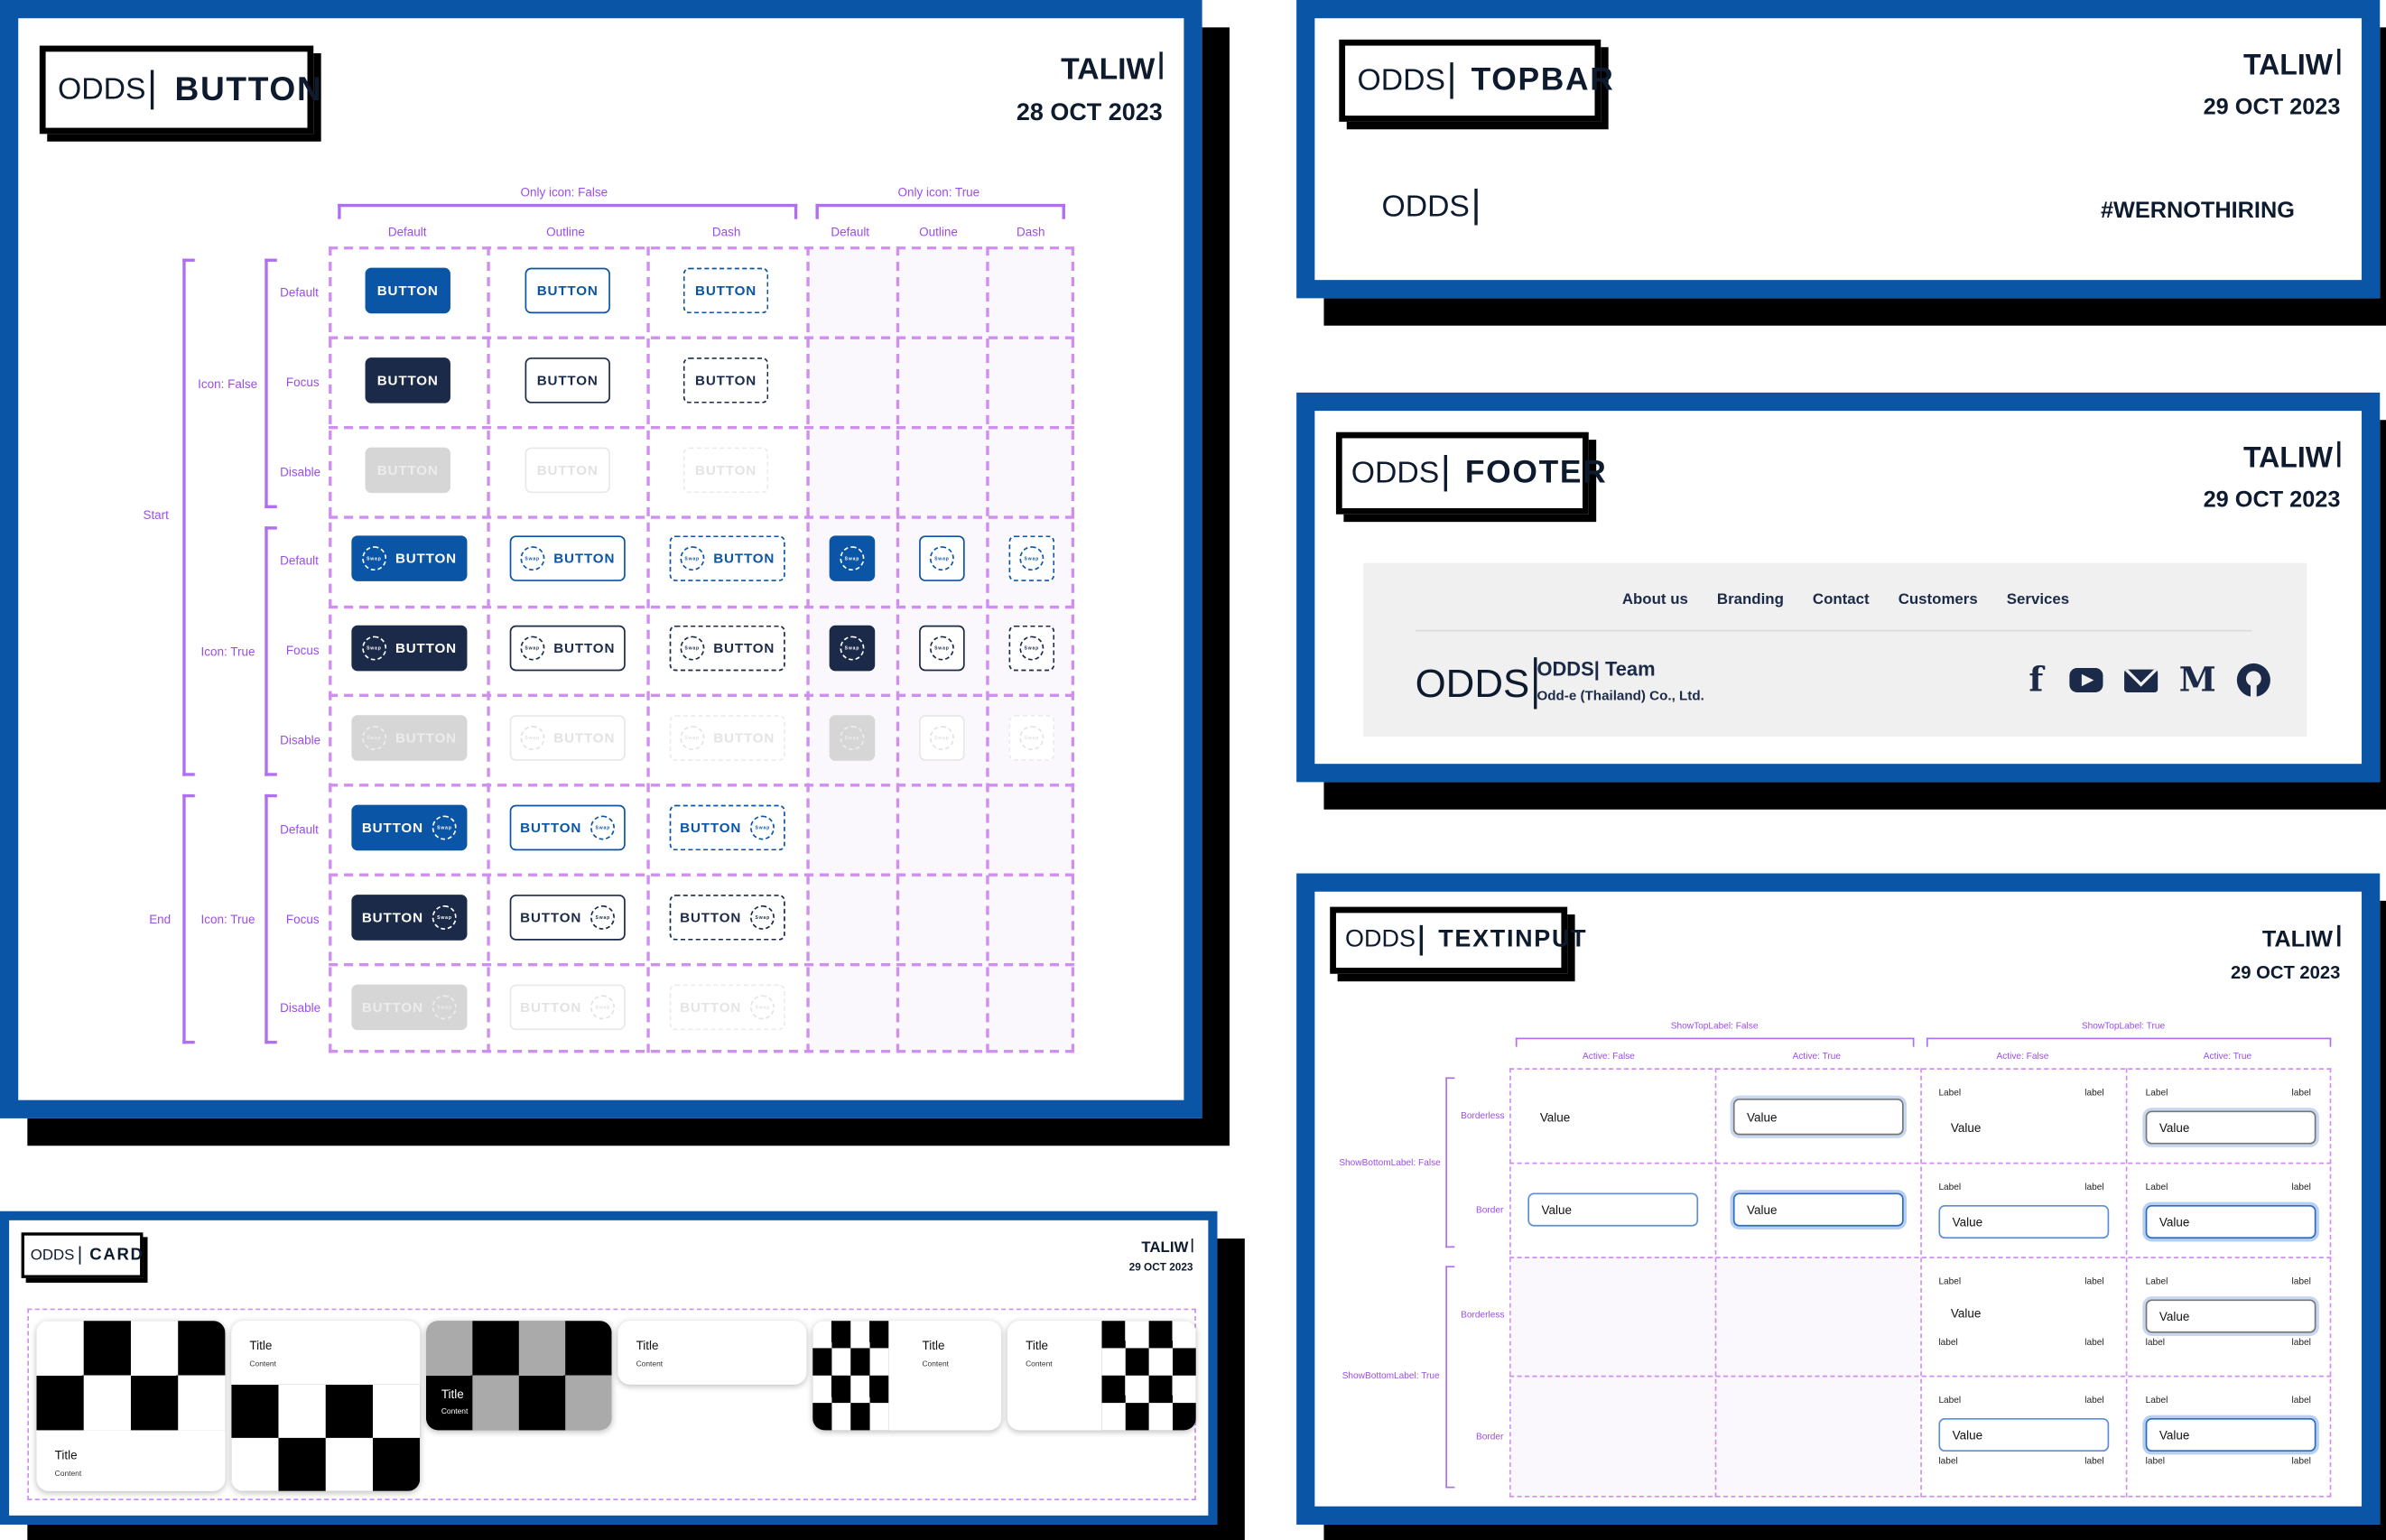 The width and height of the screenshot is (2386, 1540). Describe the element at coordinates (1938, 600) in the screenshot. I see `footer-link-customers: Customers` at that location.